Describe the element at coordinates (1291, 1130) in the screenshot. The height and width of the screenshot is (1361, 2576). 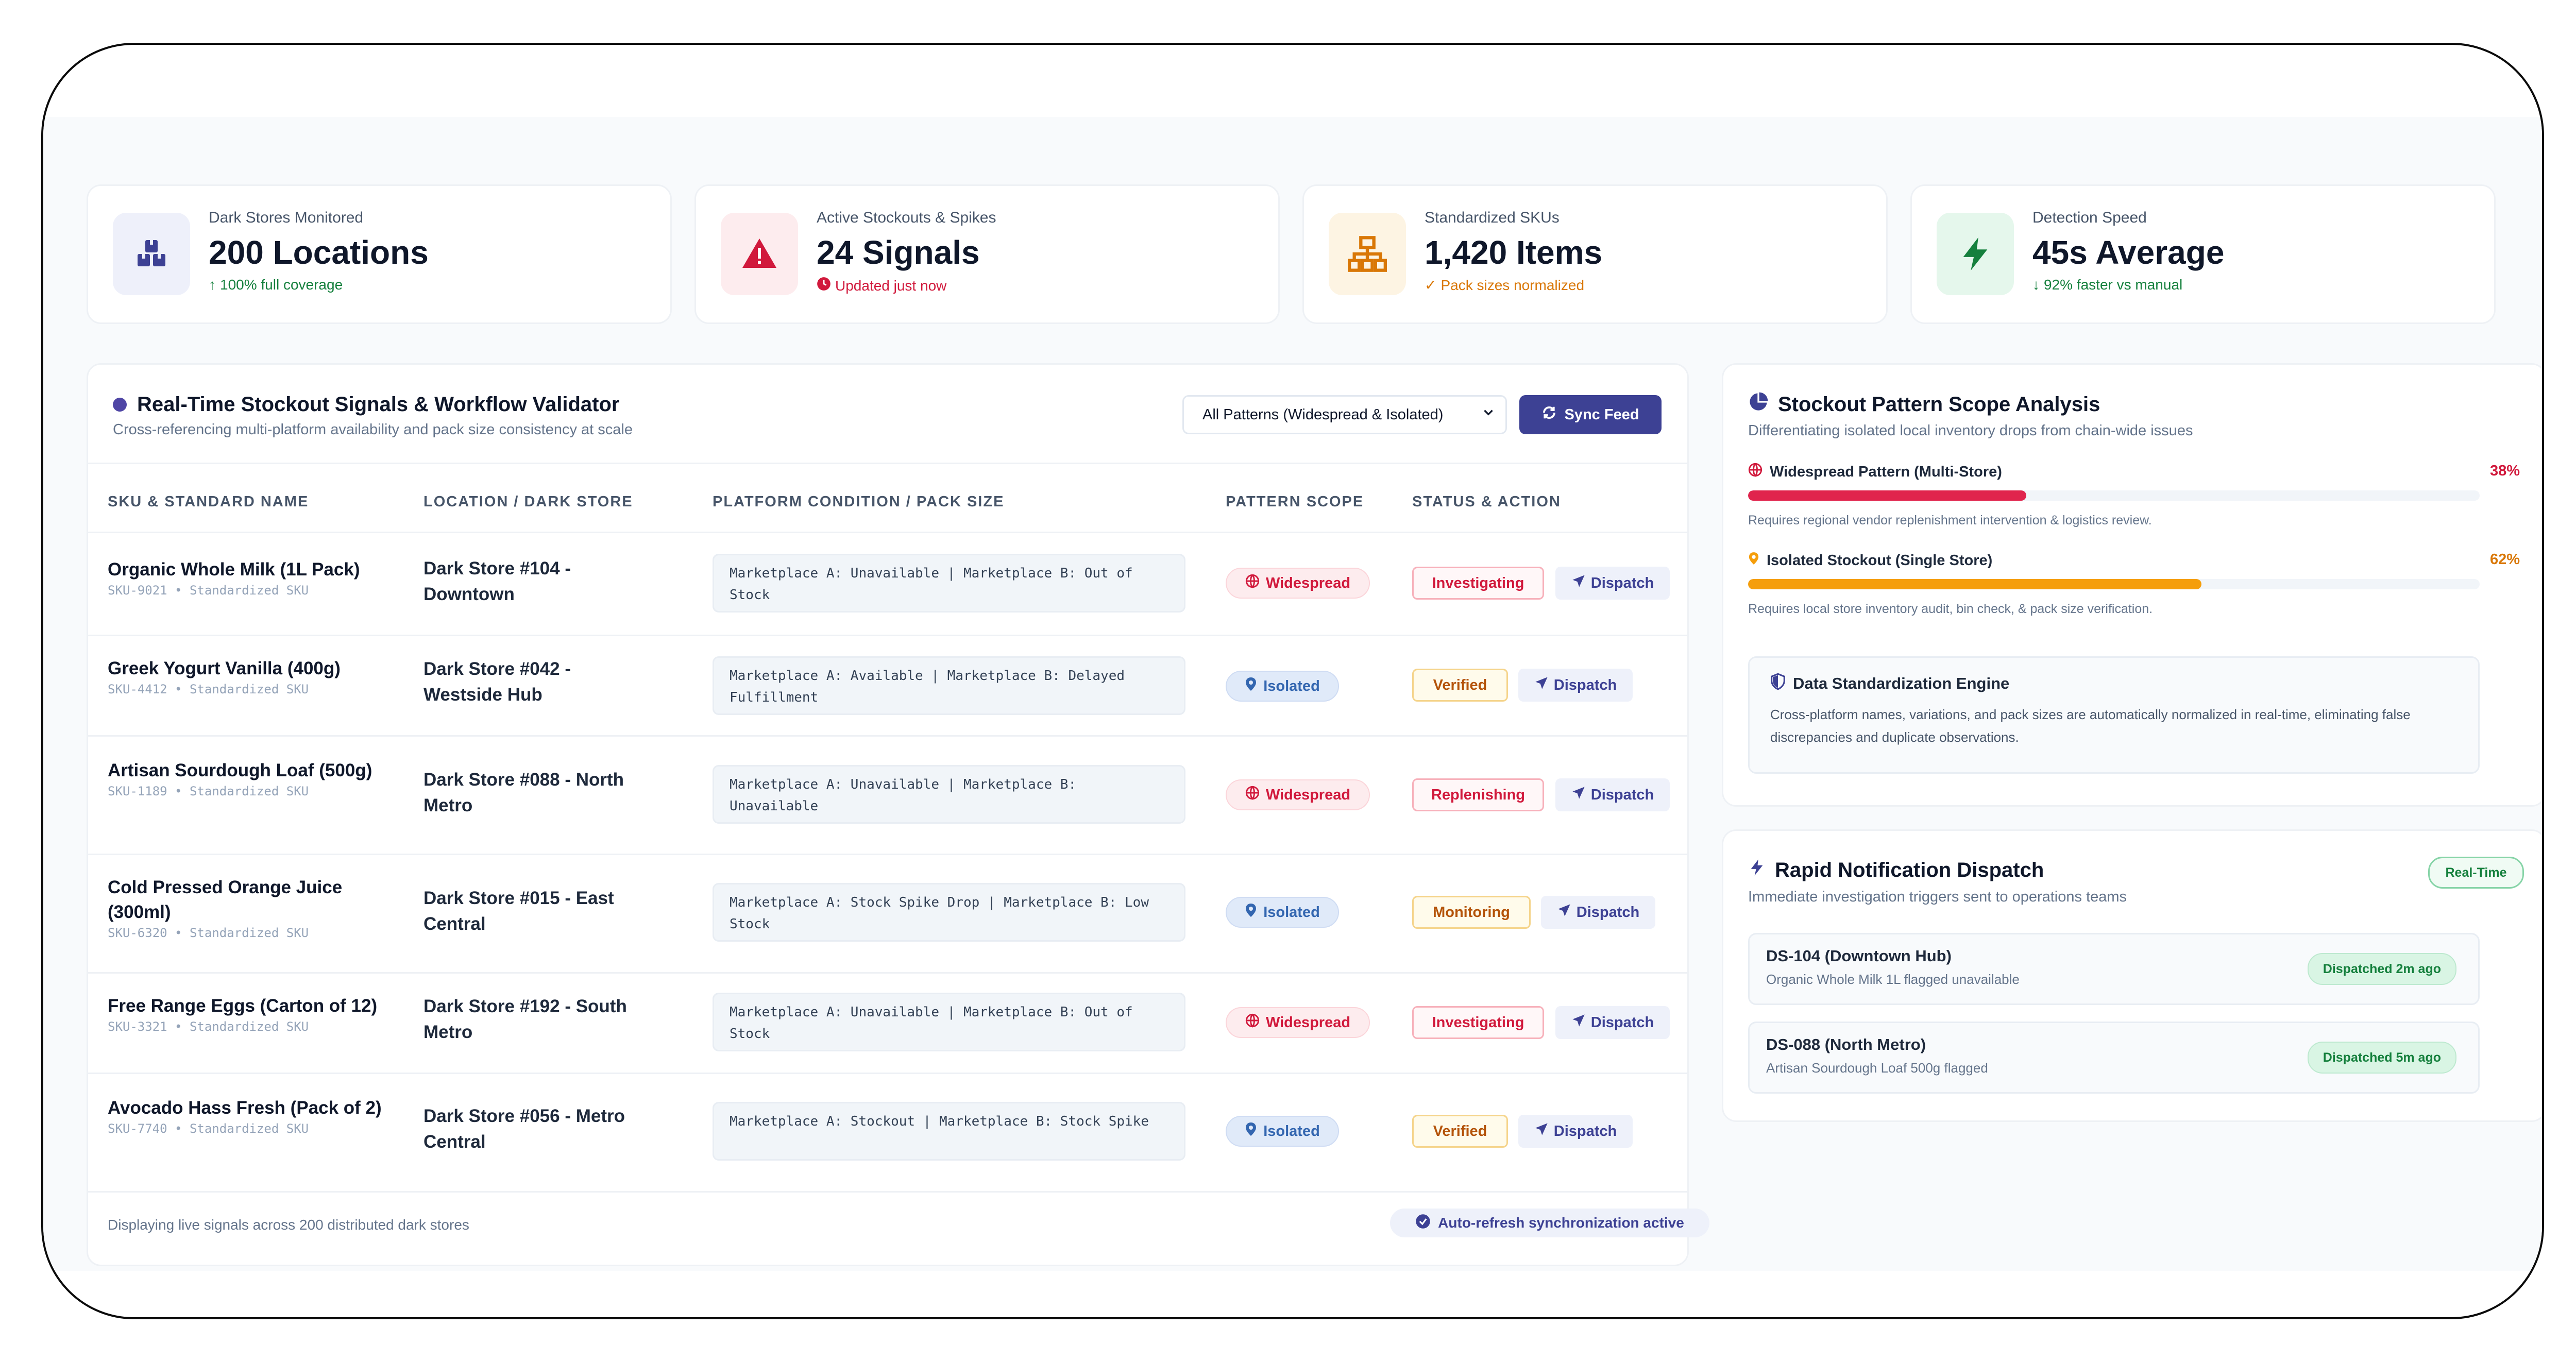
I see `scope-label: Isolated` at that location.